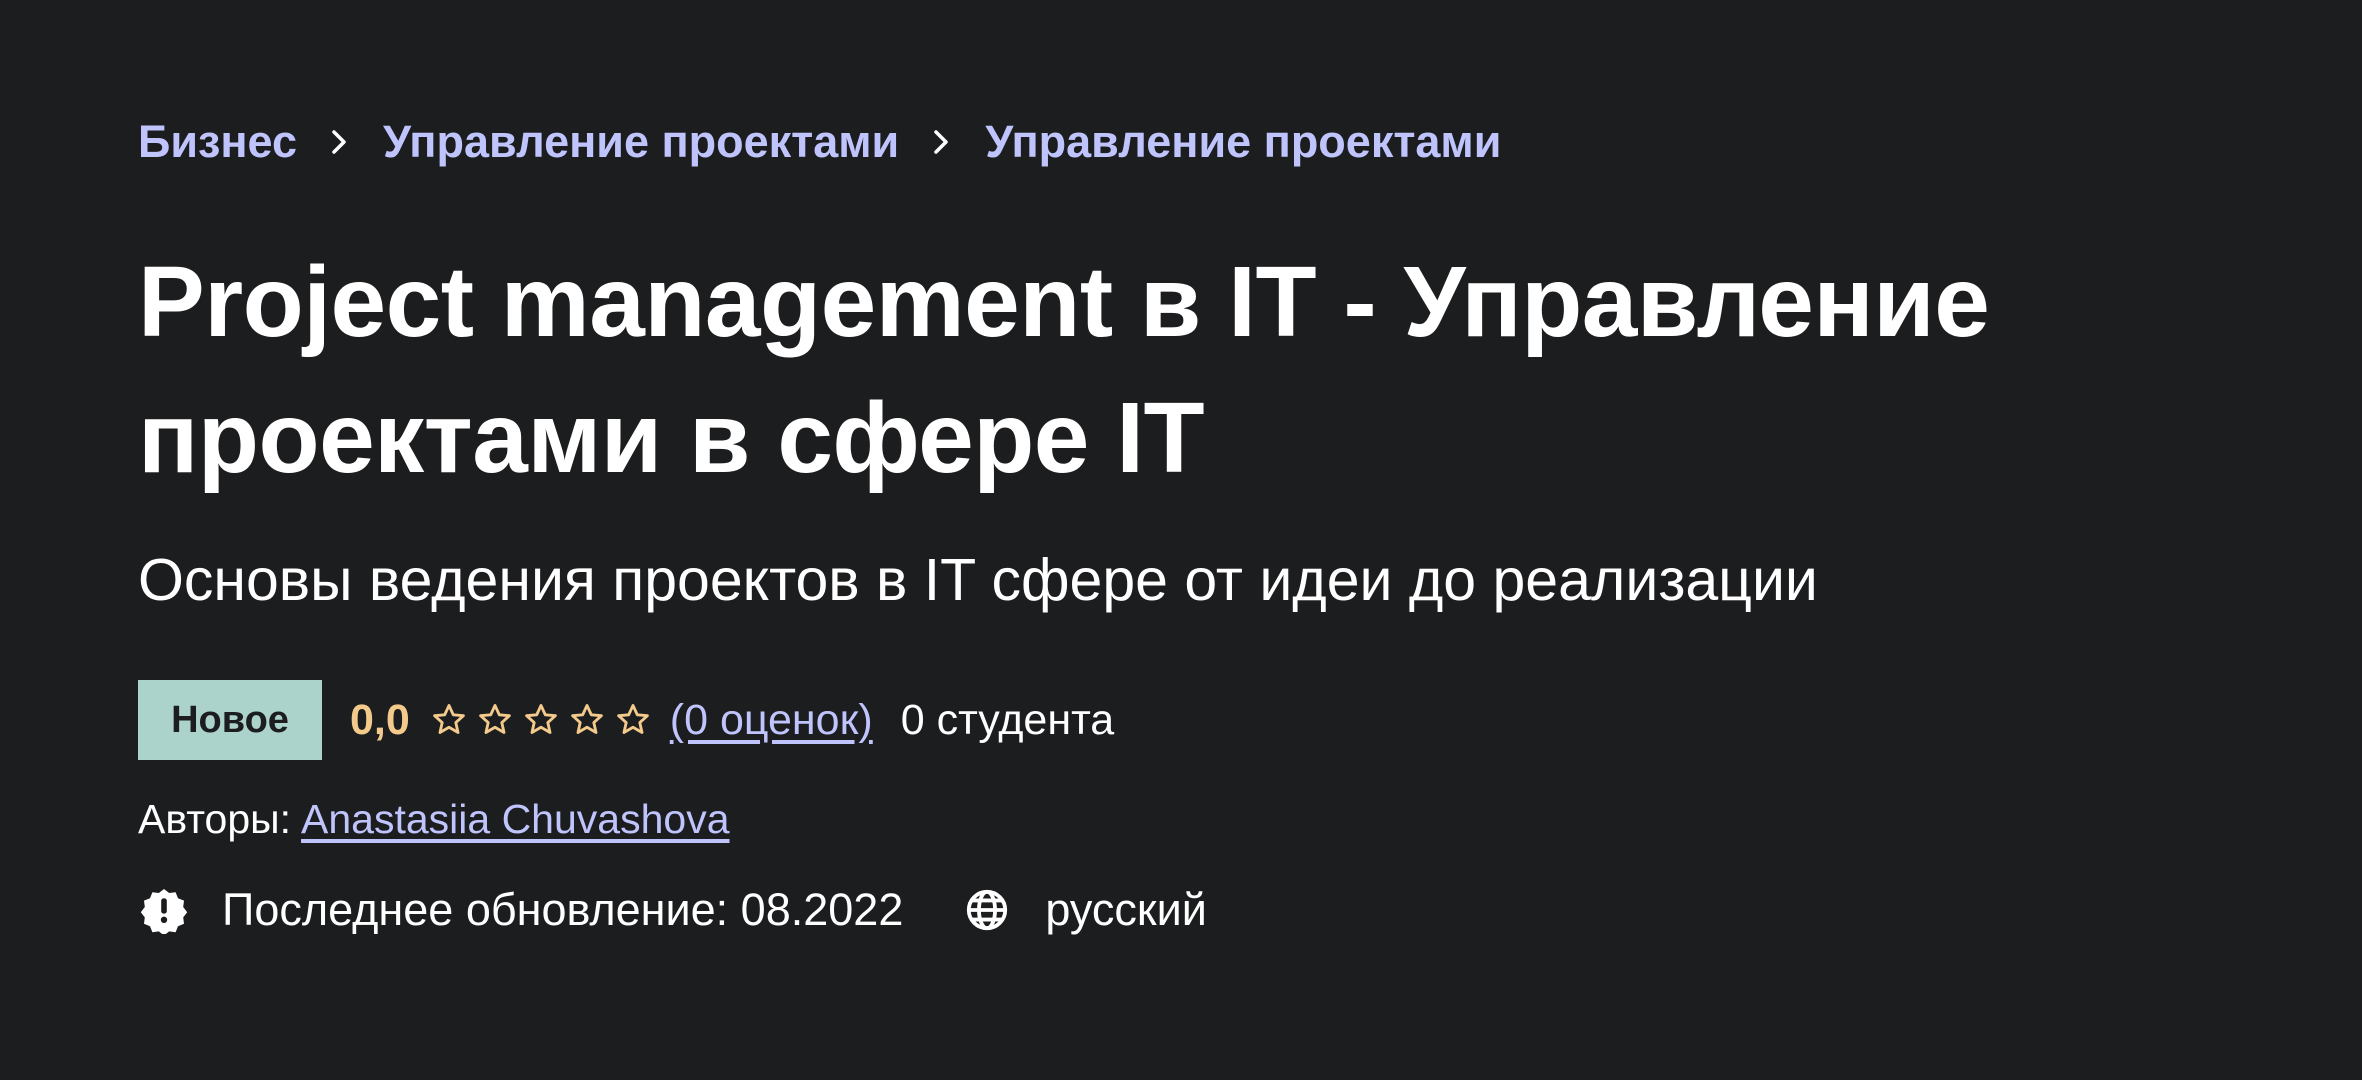 The height and width of the screenshot is (1080, 2362). What do you see at coordinates (1126, 909) in the screenshot?
I see `course-language: русский` at bounding box center [1126, 909].